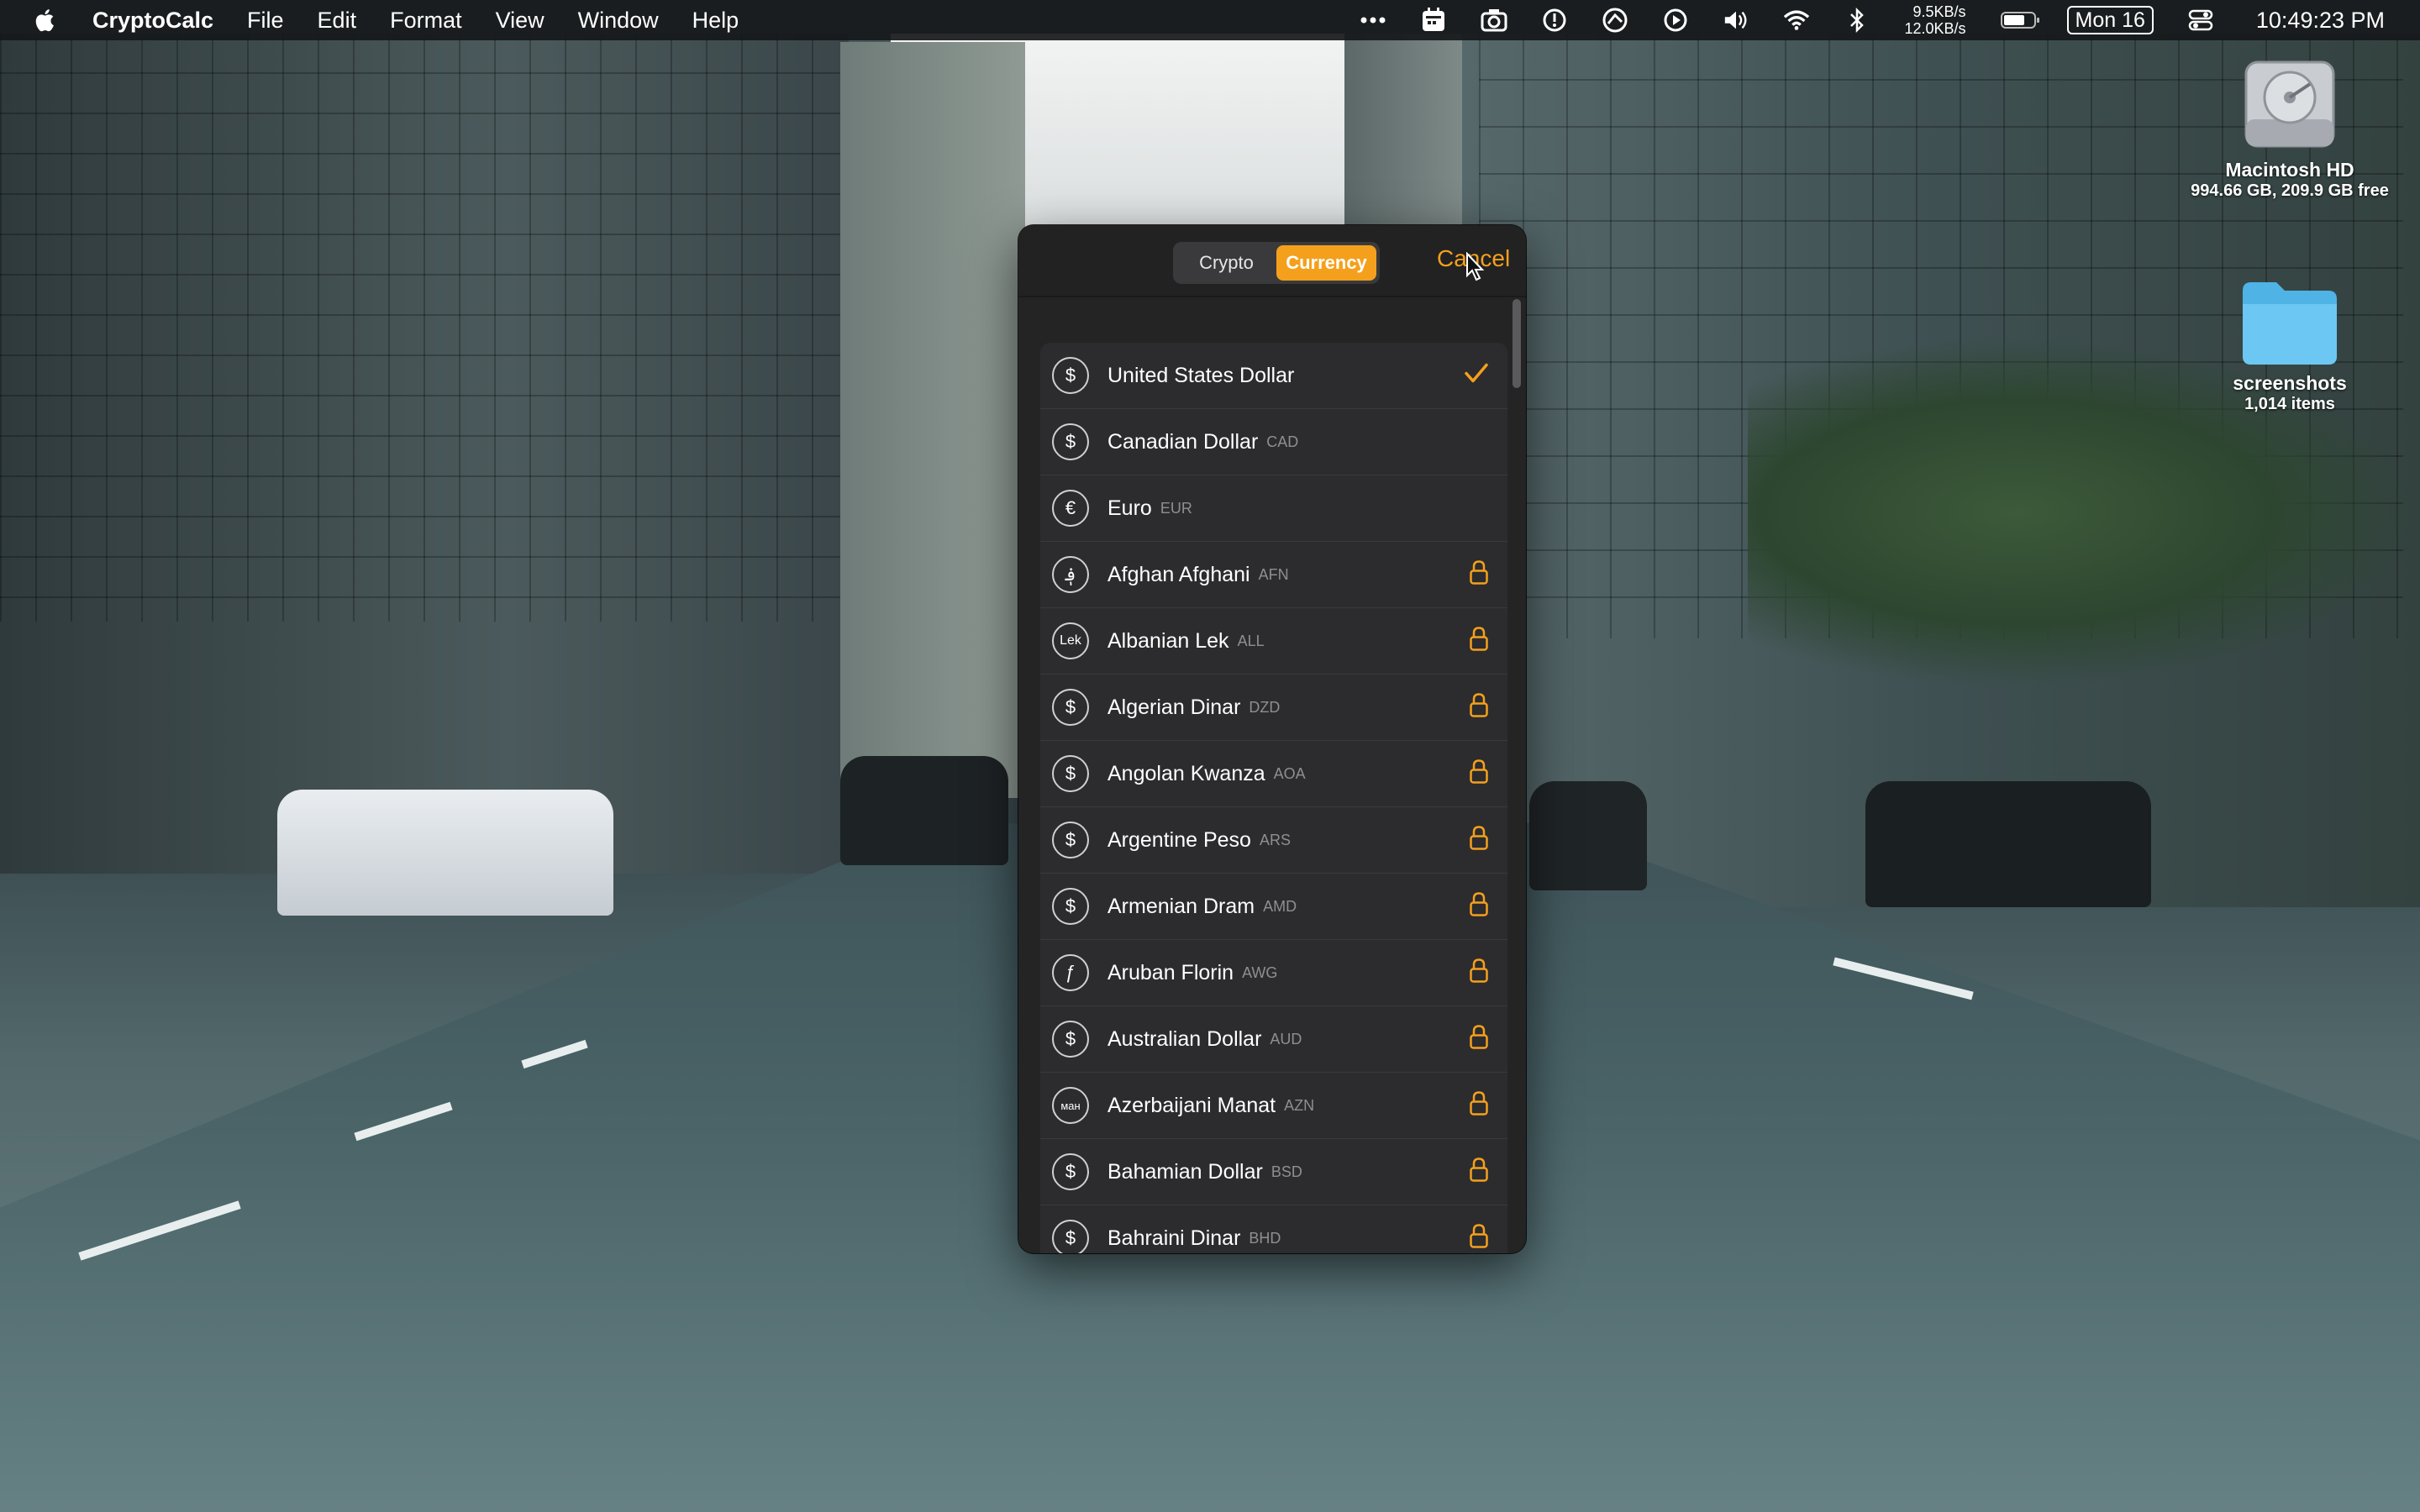 The image size is (2420, 1512). What do you see at coordinates (2289, 404) in the screenshot?
I see `desktop-icon-sublabel: 1,014 items` at bounding box center [2289, 404].